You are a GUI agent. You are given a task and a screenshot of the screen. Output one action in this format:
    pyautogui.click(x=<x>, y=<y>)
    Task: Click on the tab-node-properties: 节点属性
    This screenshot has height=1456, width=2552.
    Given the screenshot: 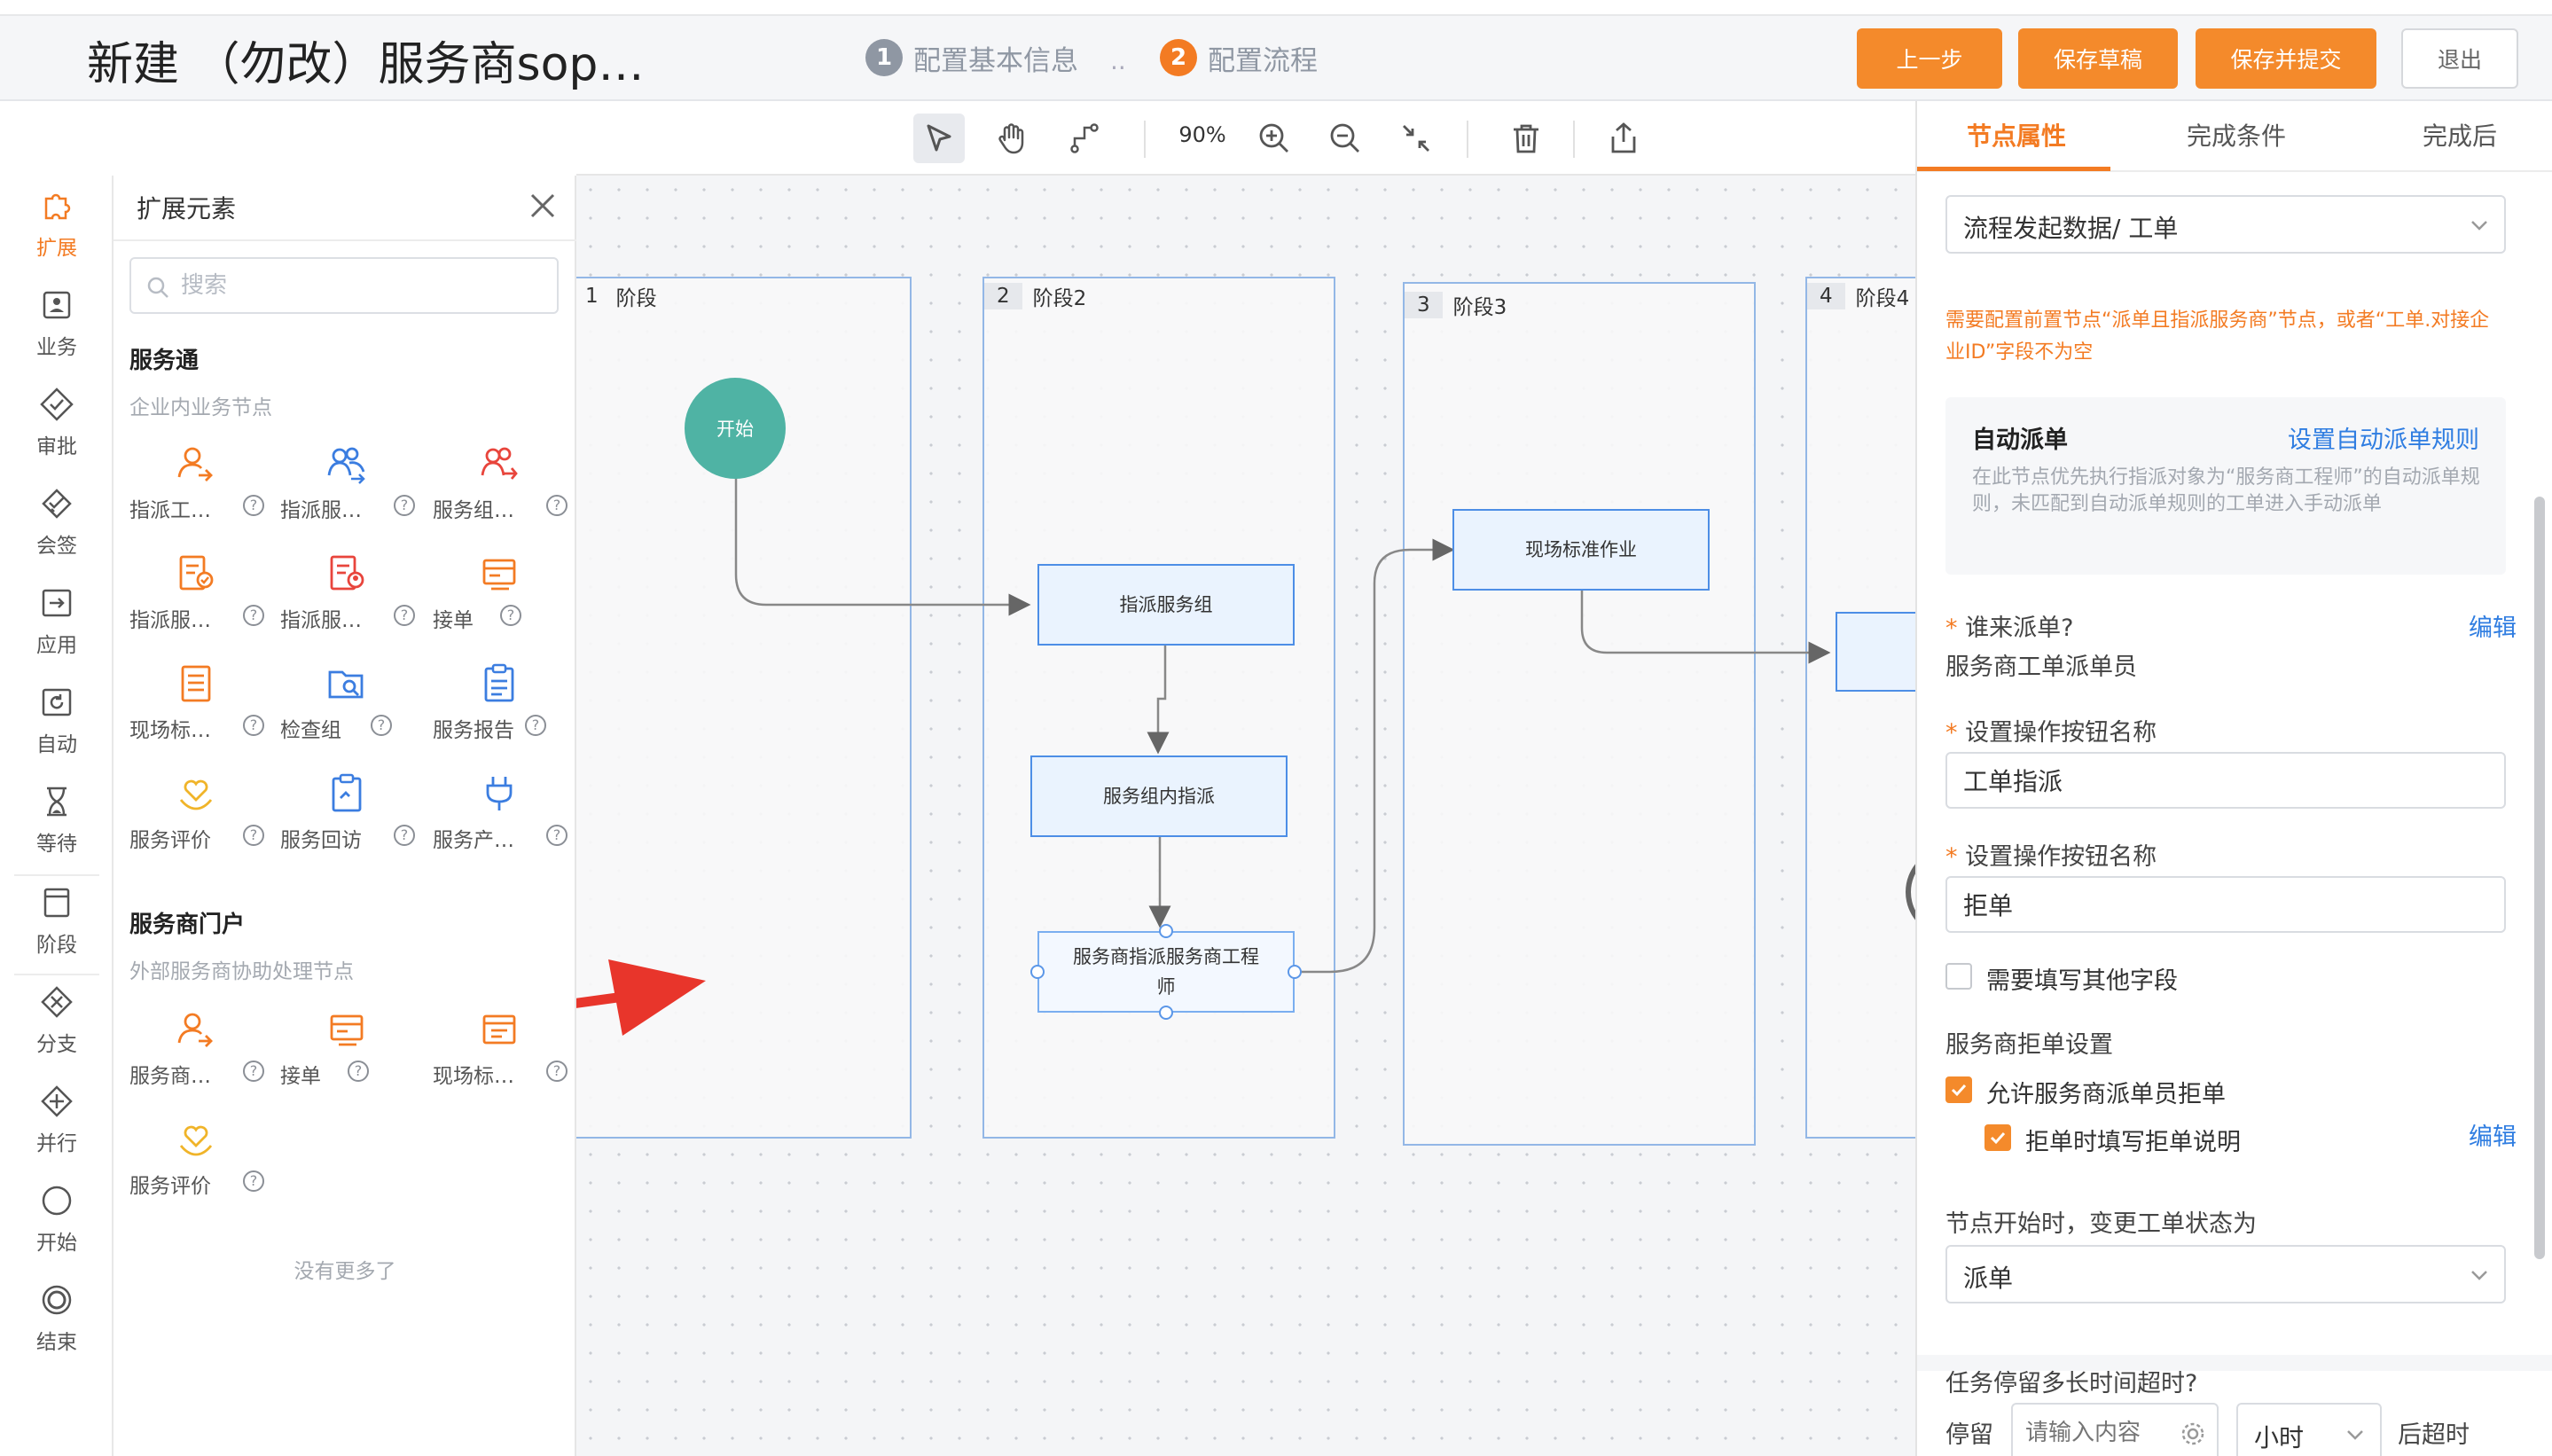 What is the action you would take?
    pyautogui.click(x=2016, y=135)
    